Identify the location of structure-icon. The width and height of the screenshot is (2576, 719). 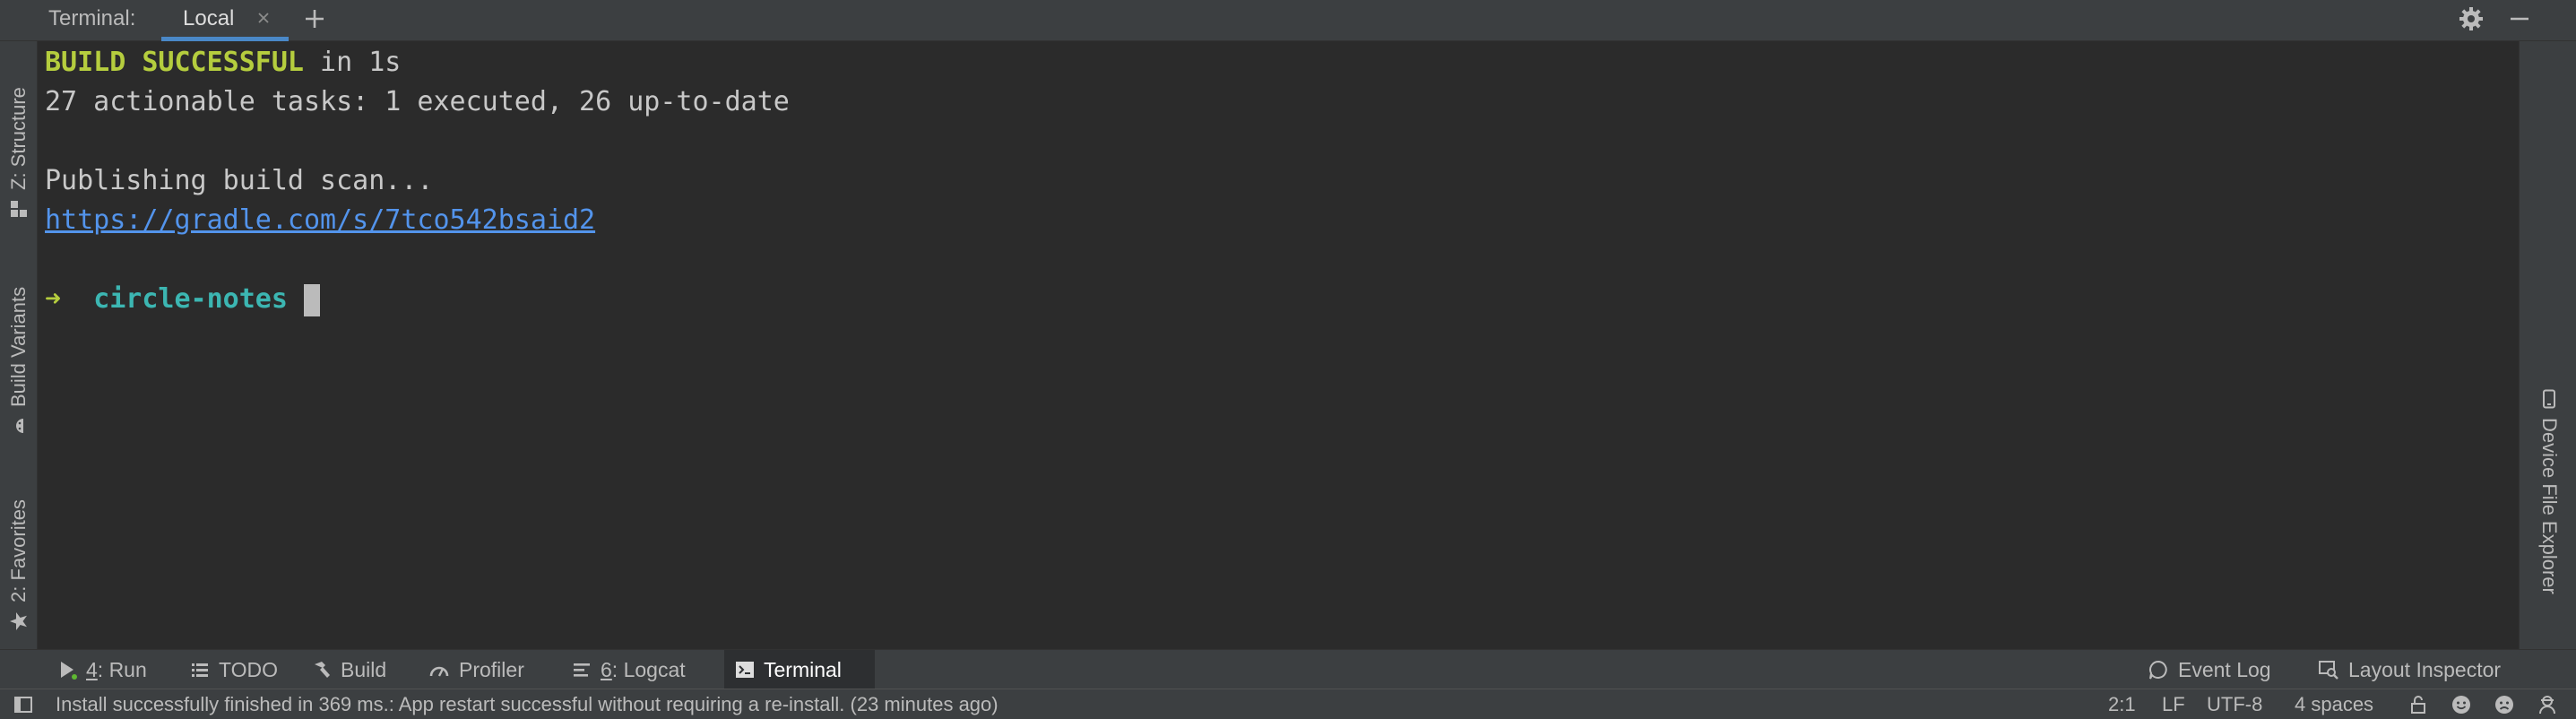
(19, 209).